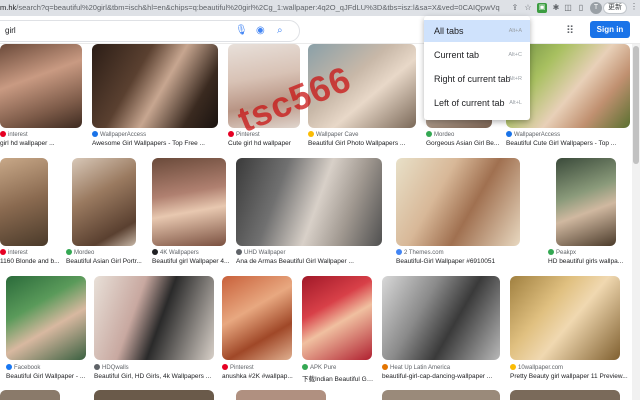 The height and width of the screenshot is (400, 640). What do you see at coordinates (191, 252) in the screenshot?
I see `result-source: 4K Wallpapers` at bounding box center [191, 252].